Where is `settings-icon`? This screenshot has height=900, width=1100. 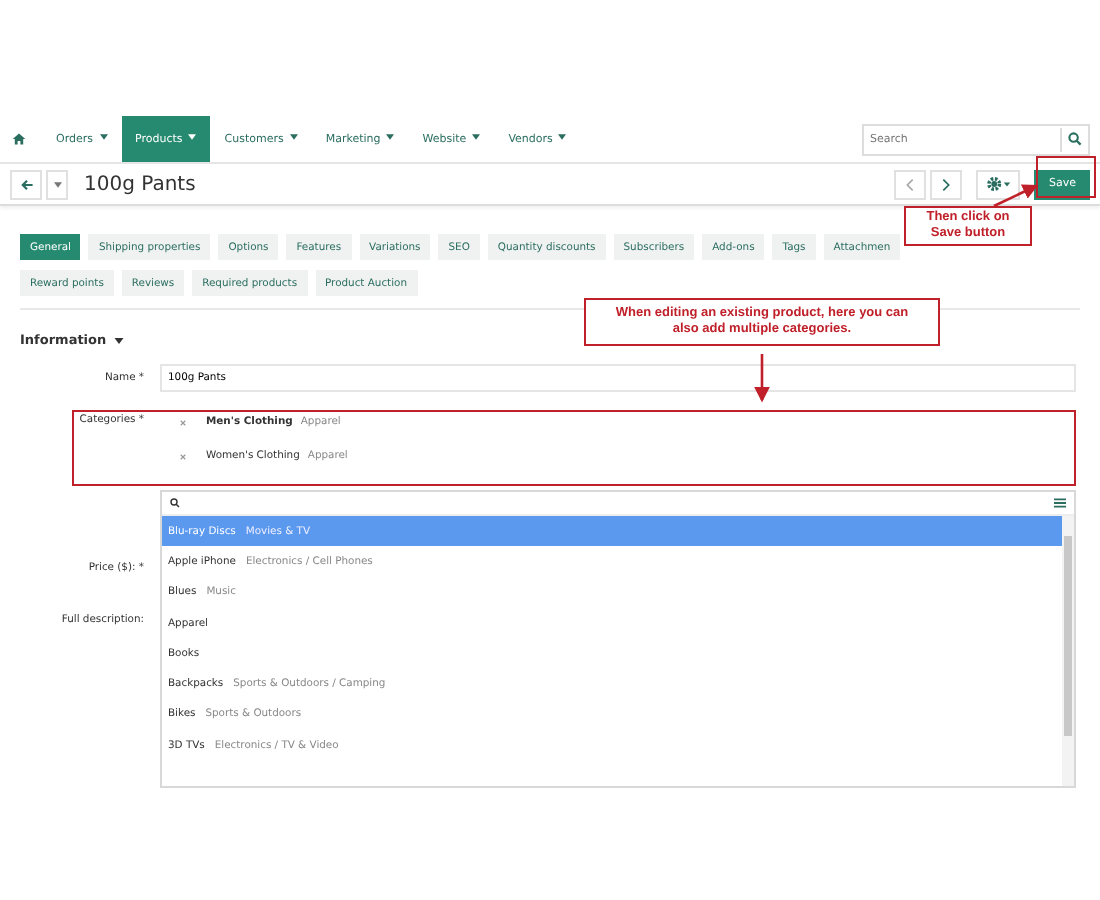
settings-icon is located at coordinates (998, 184).